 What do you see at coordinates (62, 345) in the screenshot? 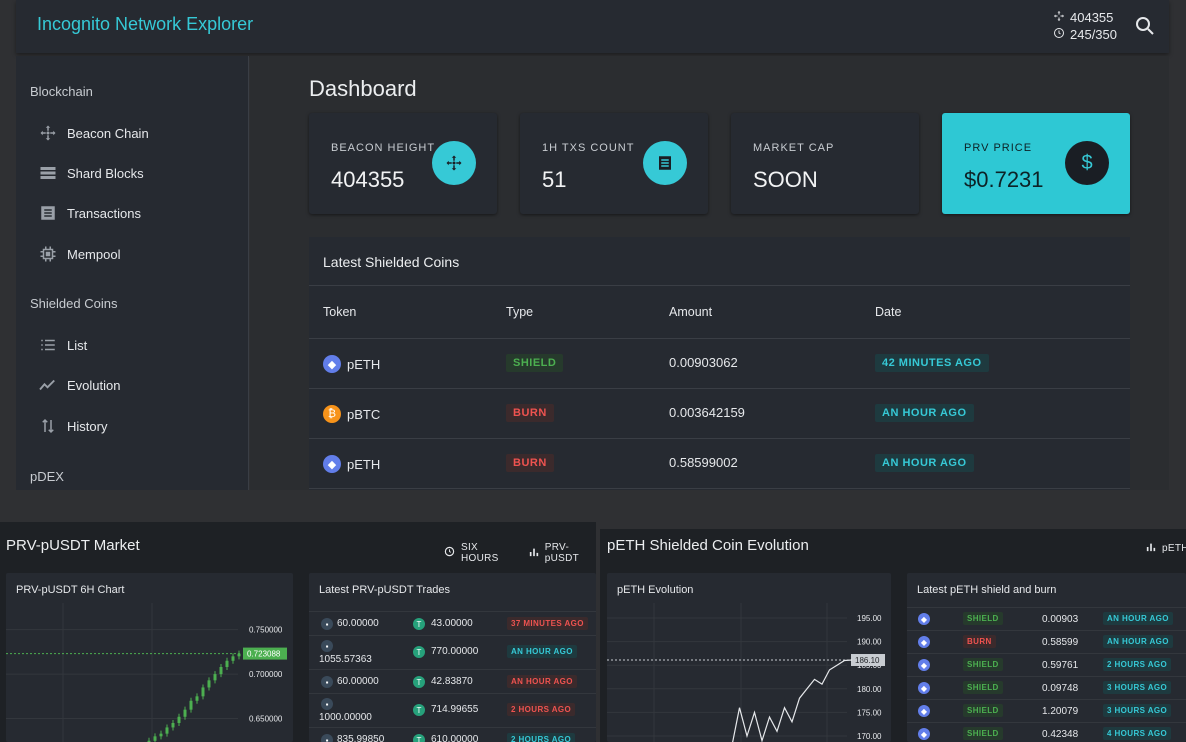
I see `sidebar-item-list: List` at bounding box center [62, 345].